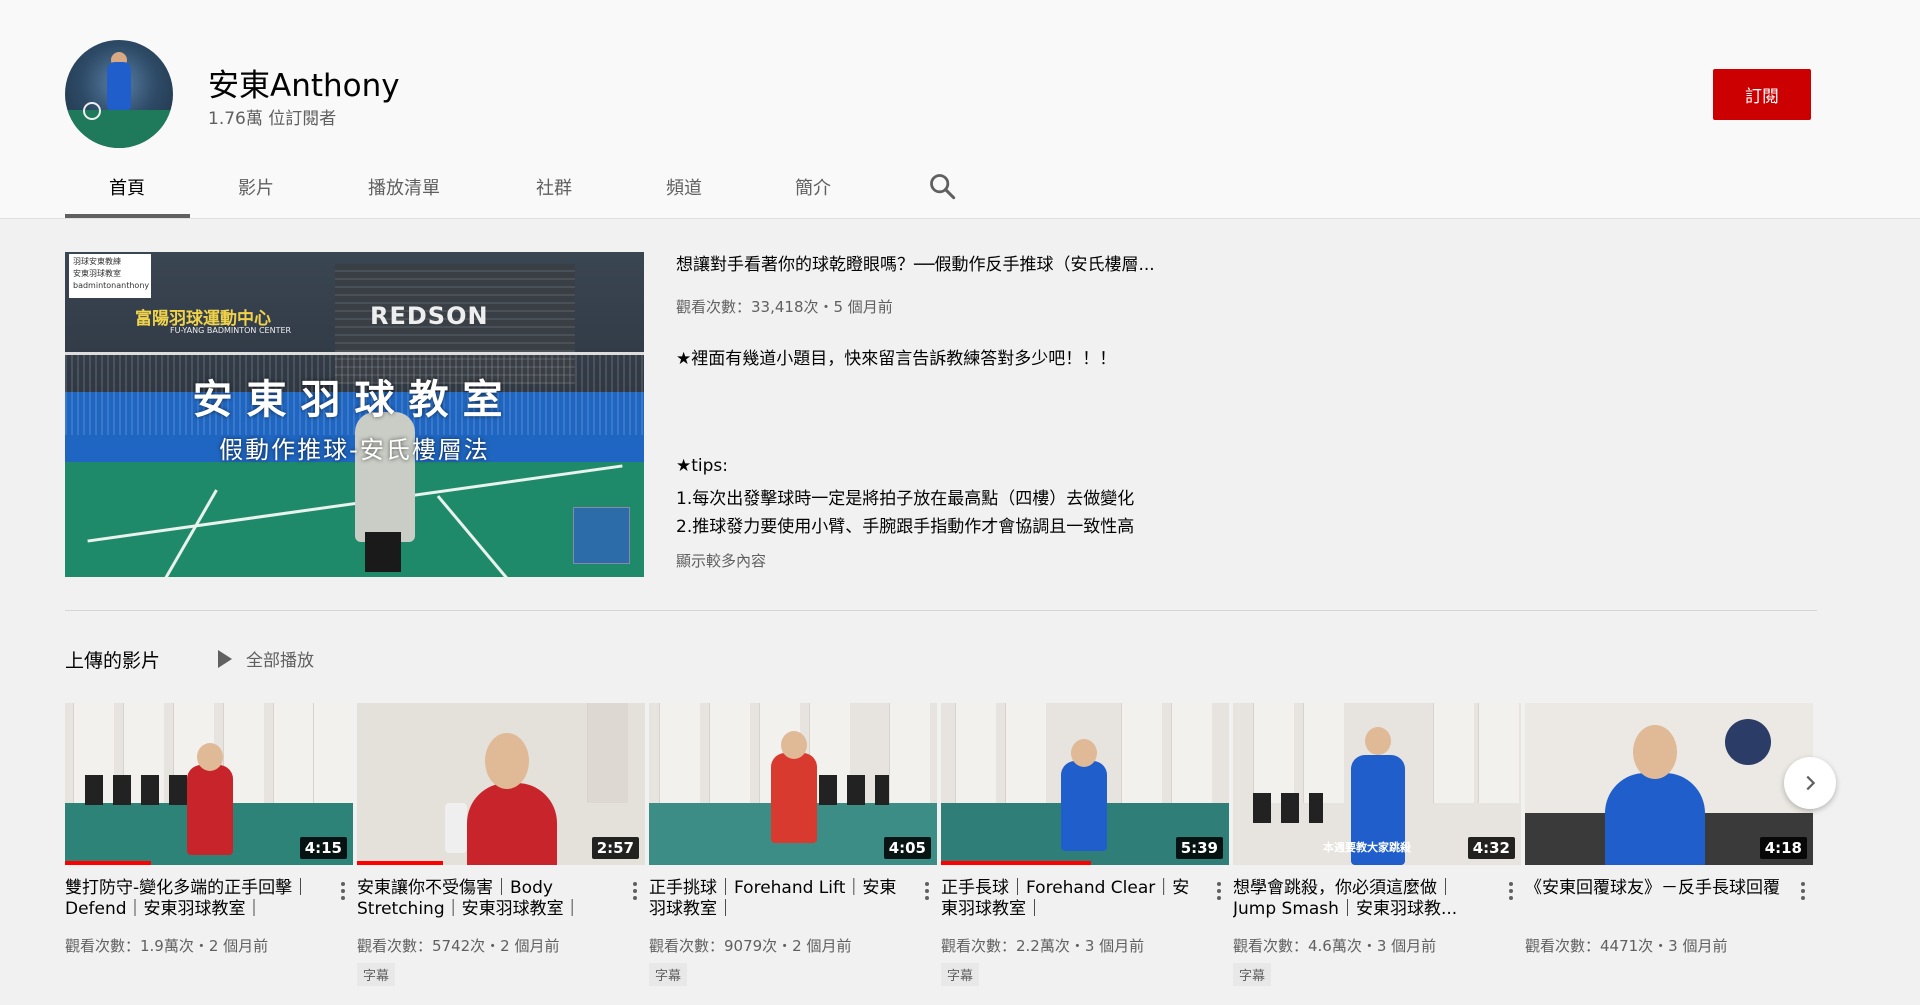 This screenshot has height=1005, width=1920. What do you see at coordinates (488, 899) in the screenshot?
I see `video-title: 安東讓你不受傷害｜Body Stretching｜安東羽球教室｜` at bounding box center [488, 899].